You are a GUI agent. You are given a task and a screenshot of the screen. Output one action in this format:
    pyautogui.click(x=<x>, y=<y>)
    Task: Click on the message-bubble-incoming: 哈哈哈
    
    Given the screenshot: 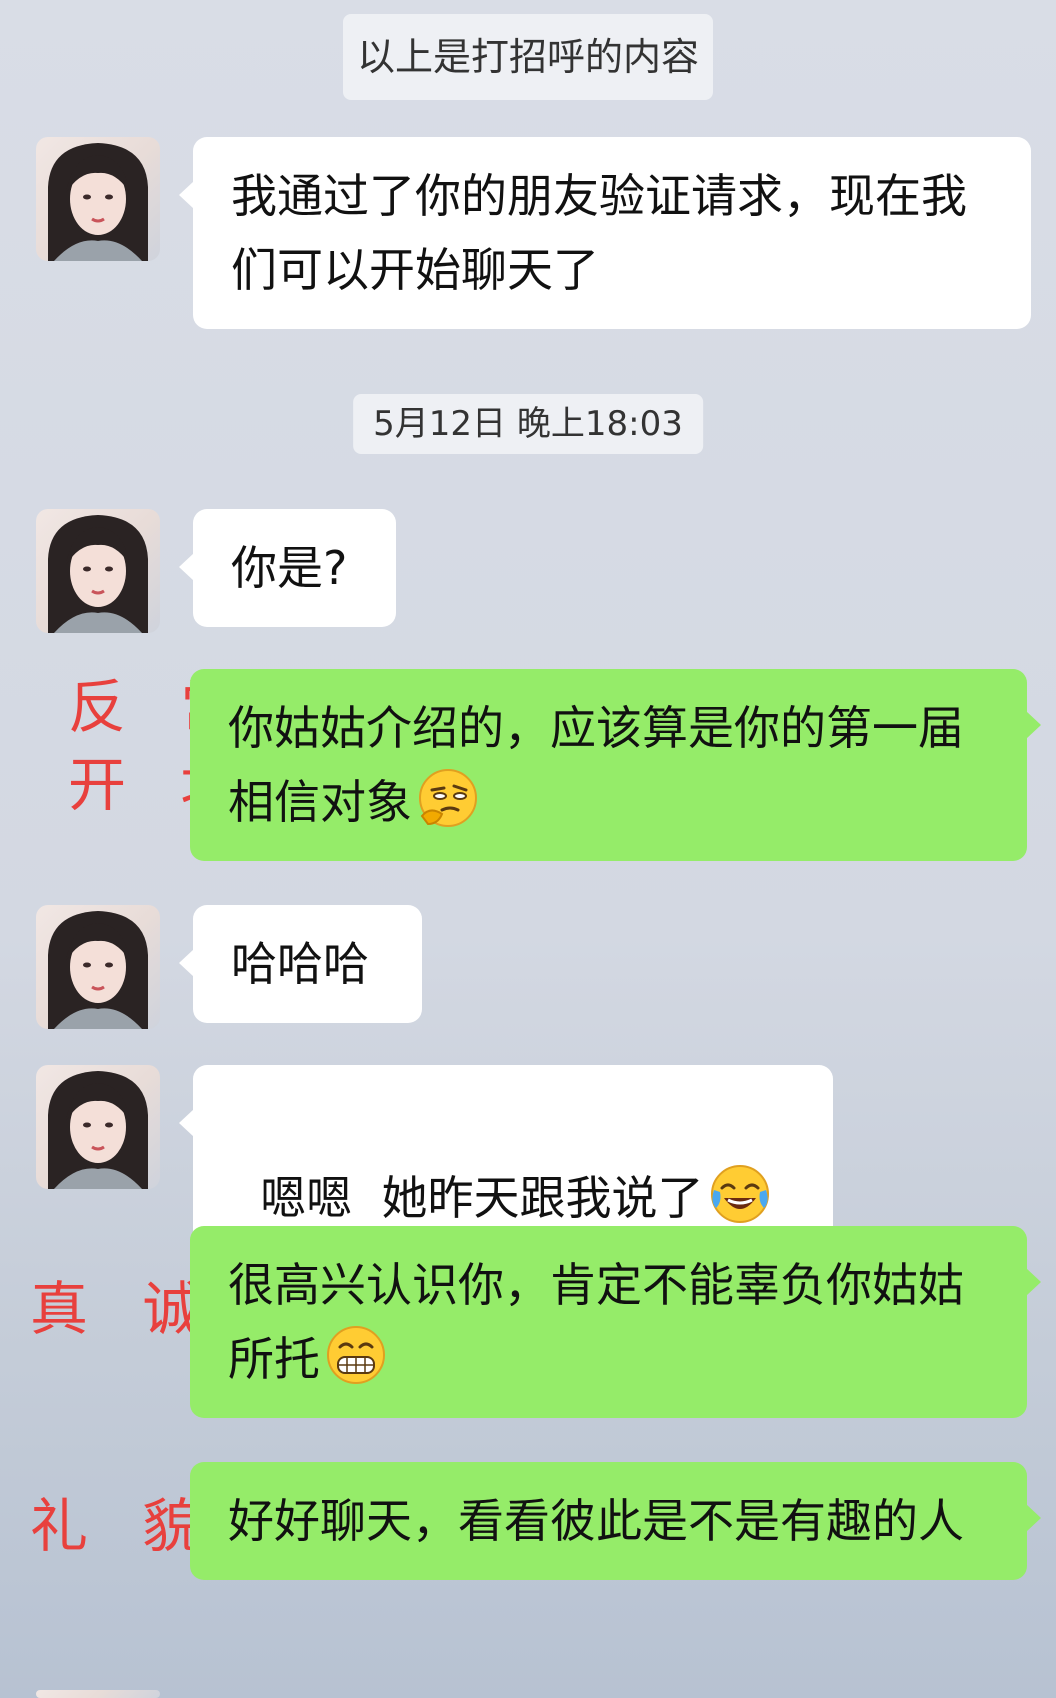 What is the action you would take?
    pyautogui.click(x=300, y=964)
    